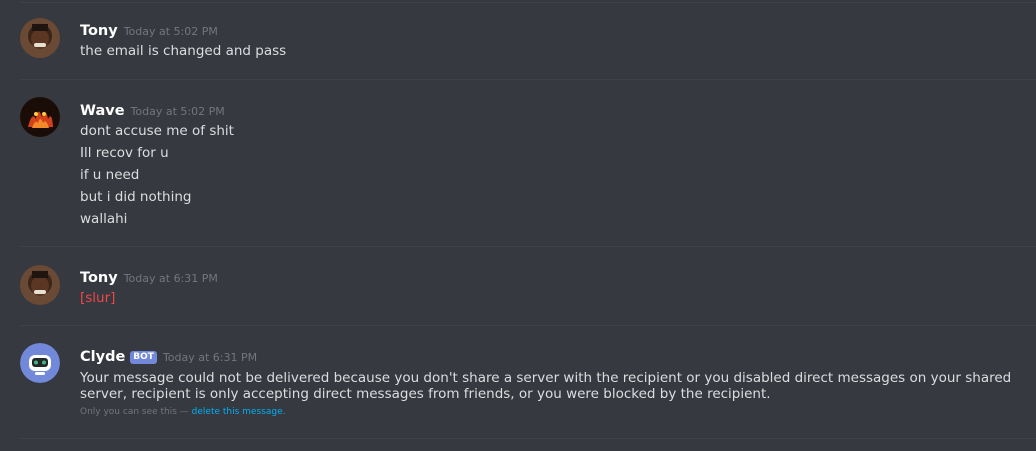 Image resolution: width=1036 pixels, height=451 pixels. Describe the element at coordinates (548, 288) in the screenshot. I see `message-content: Tony Today at 6:31 PM [slur]` at that location.